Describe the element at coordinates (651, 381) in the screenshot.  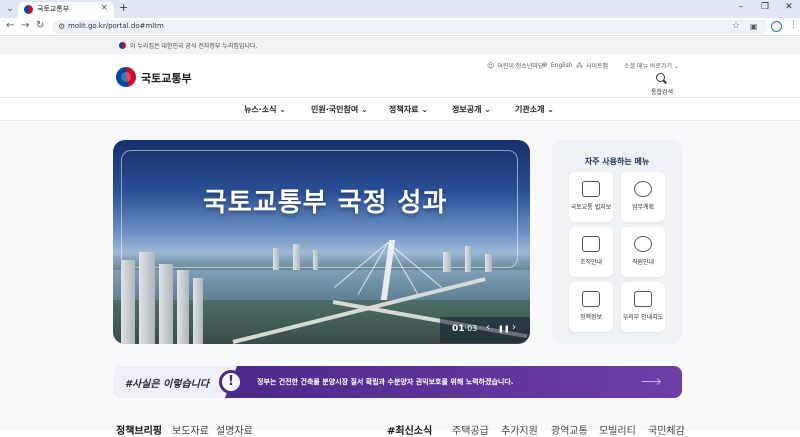
I see `arrow-right-icon` at that location.